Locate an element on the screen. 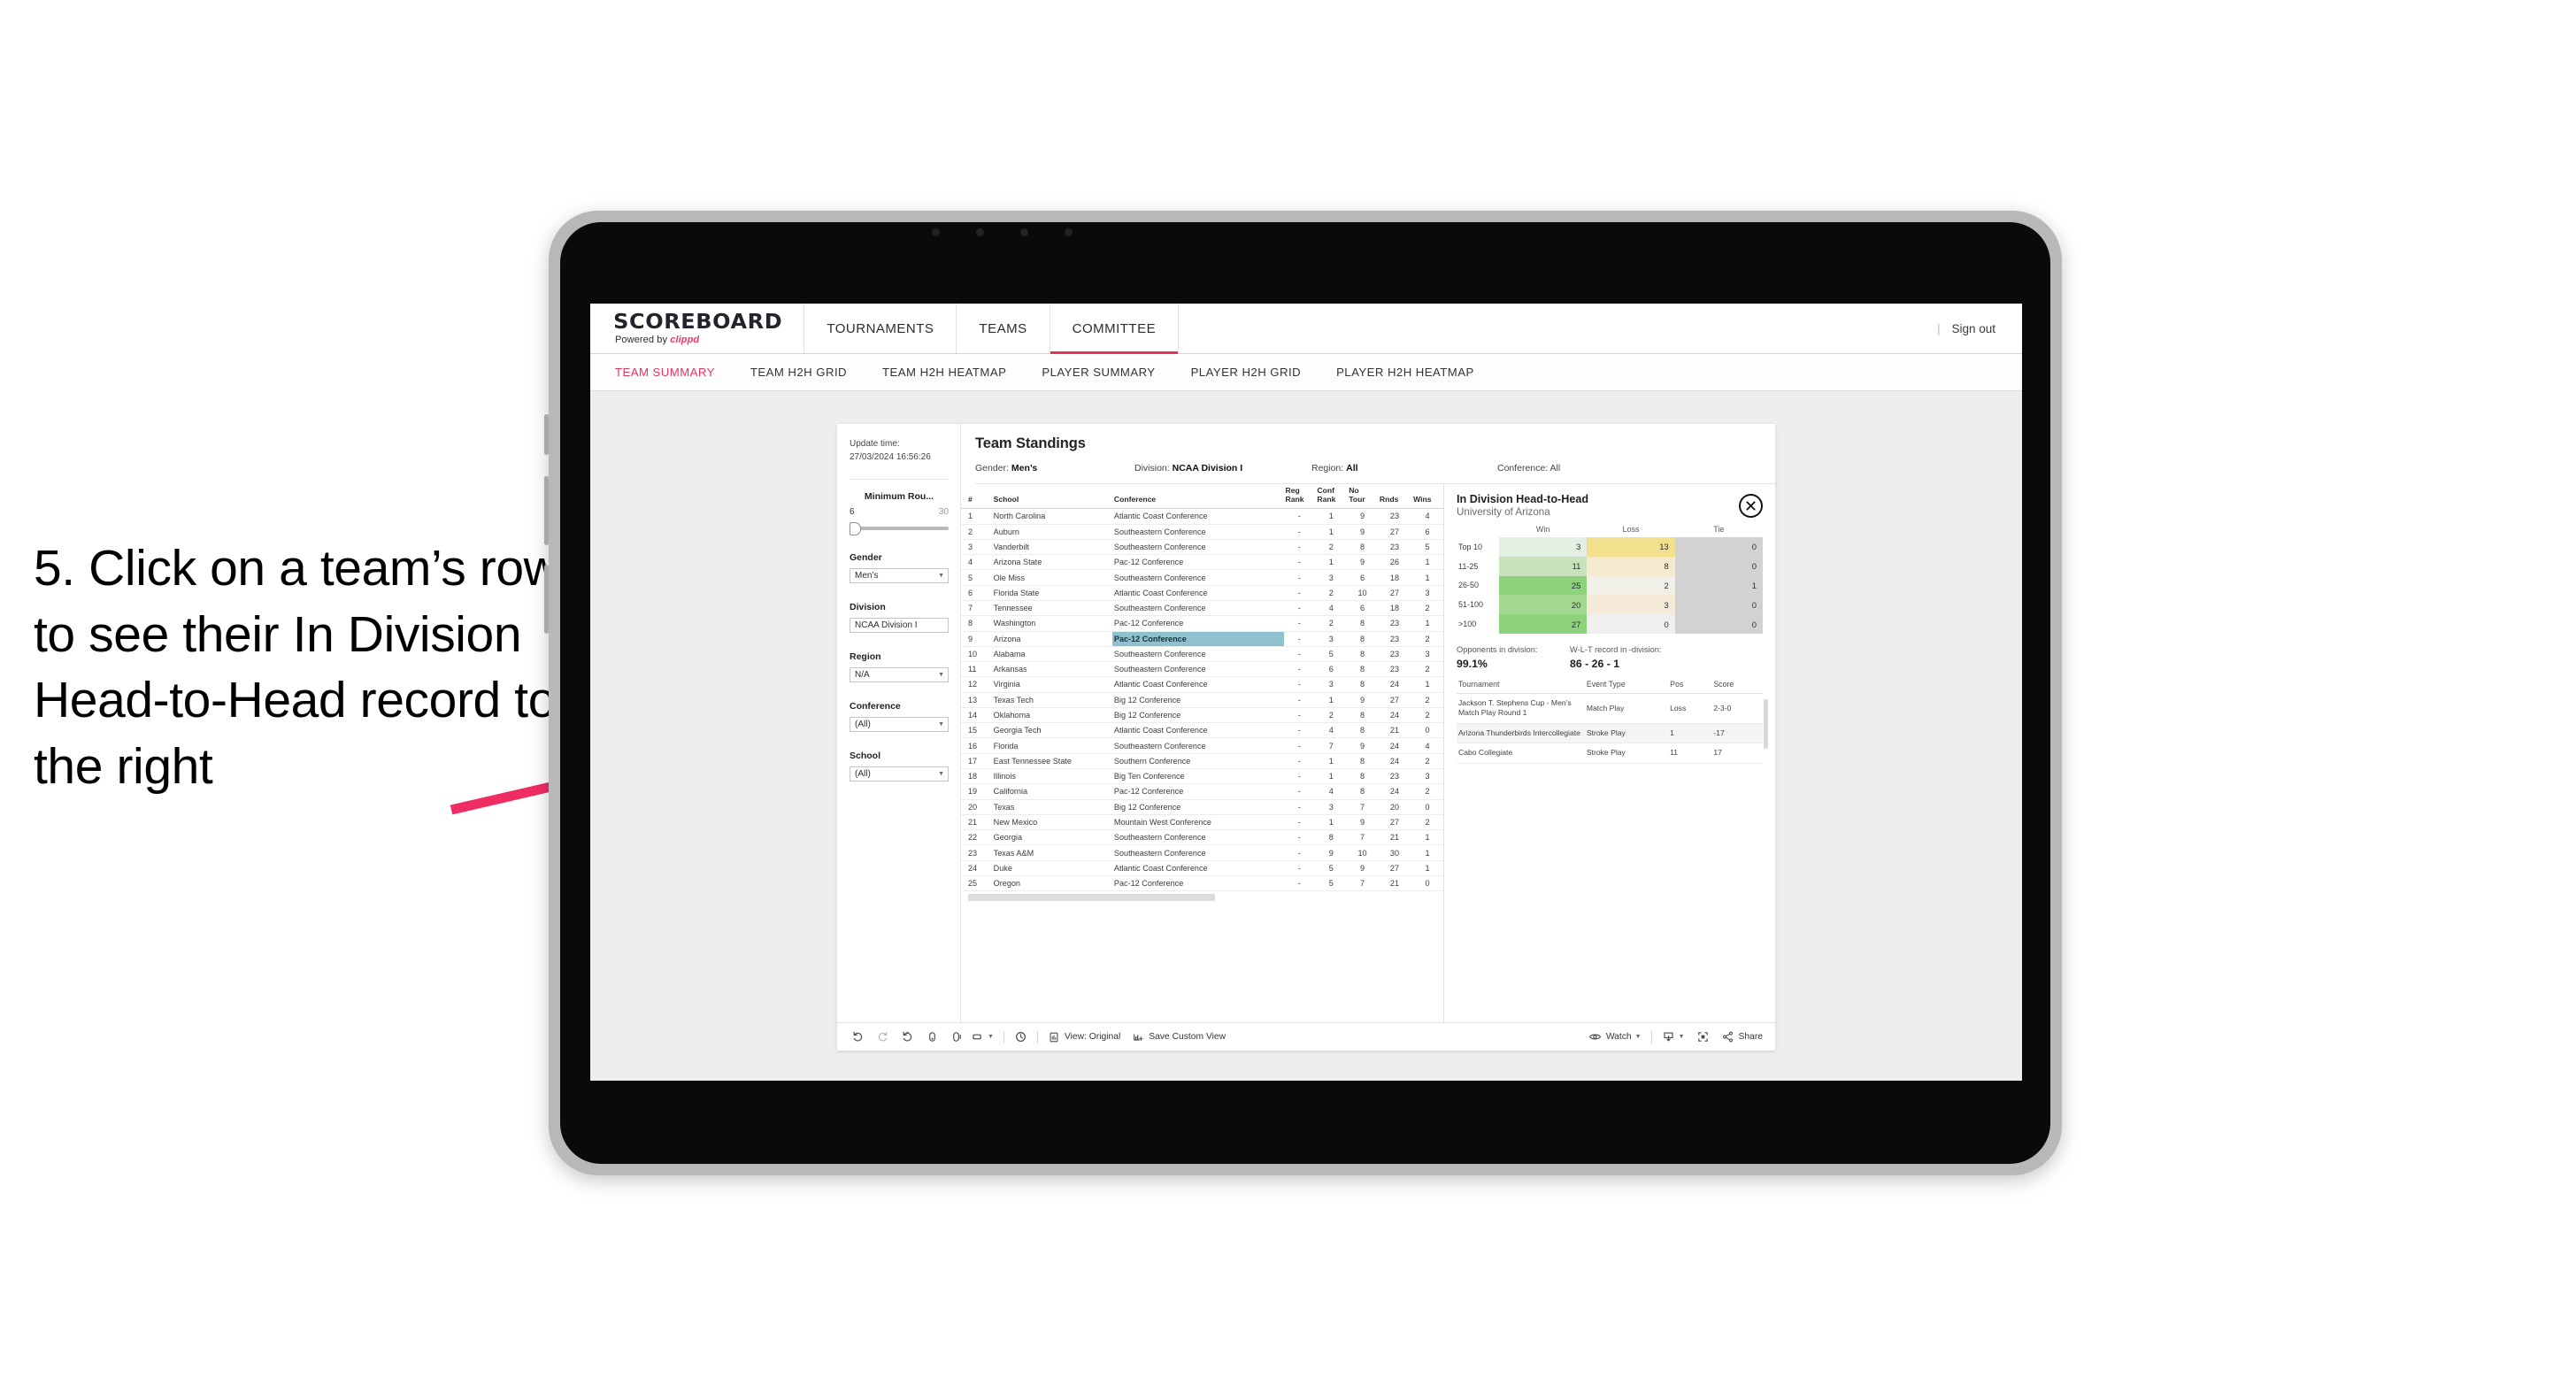 This screenshot has width=2576, height=1386. redo-icon is located at coordinates (882, 1036).